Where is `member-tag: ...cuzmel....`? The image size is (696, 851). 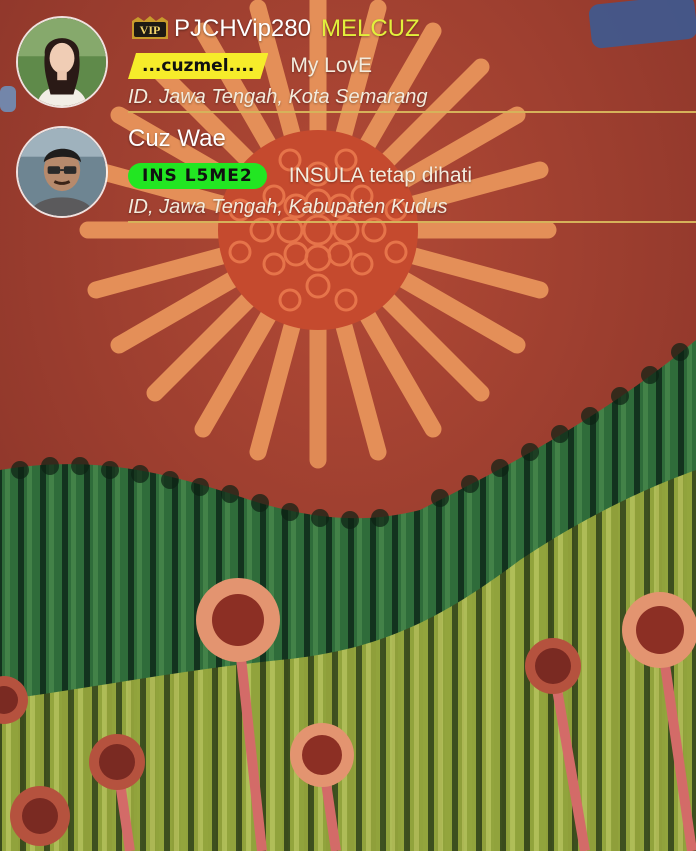 member-tag: ...cuzmel.... is located at coordinates (198, 66).